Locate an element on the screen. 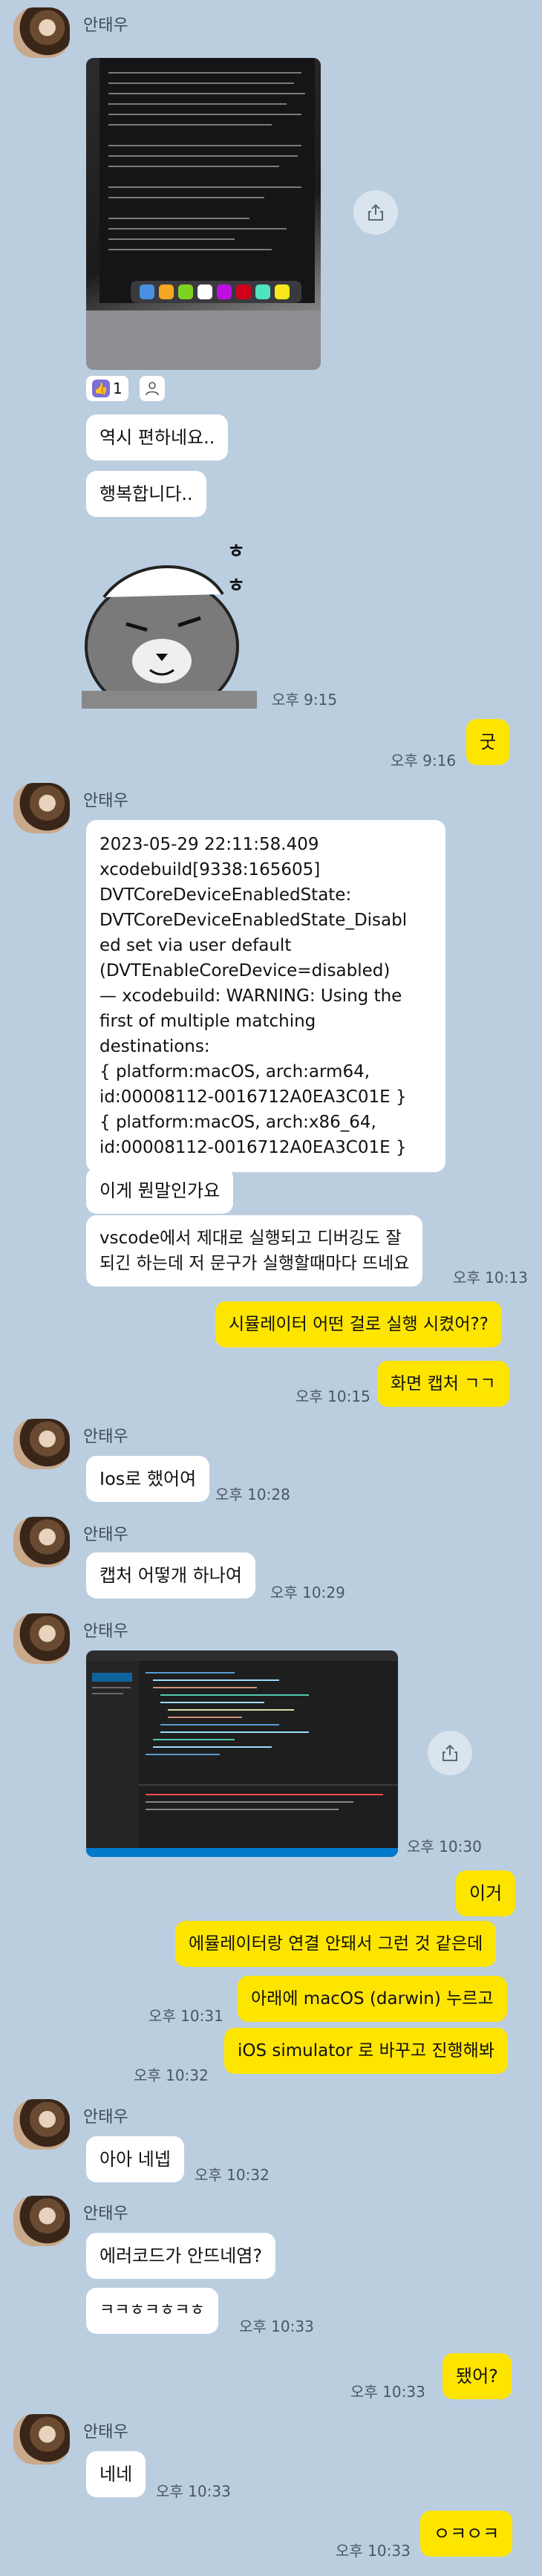  my-message-bubble: 화면 캡처 ㄱㄱ is located at coordinates (443, 1384).